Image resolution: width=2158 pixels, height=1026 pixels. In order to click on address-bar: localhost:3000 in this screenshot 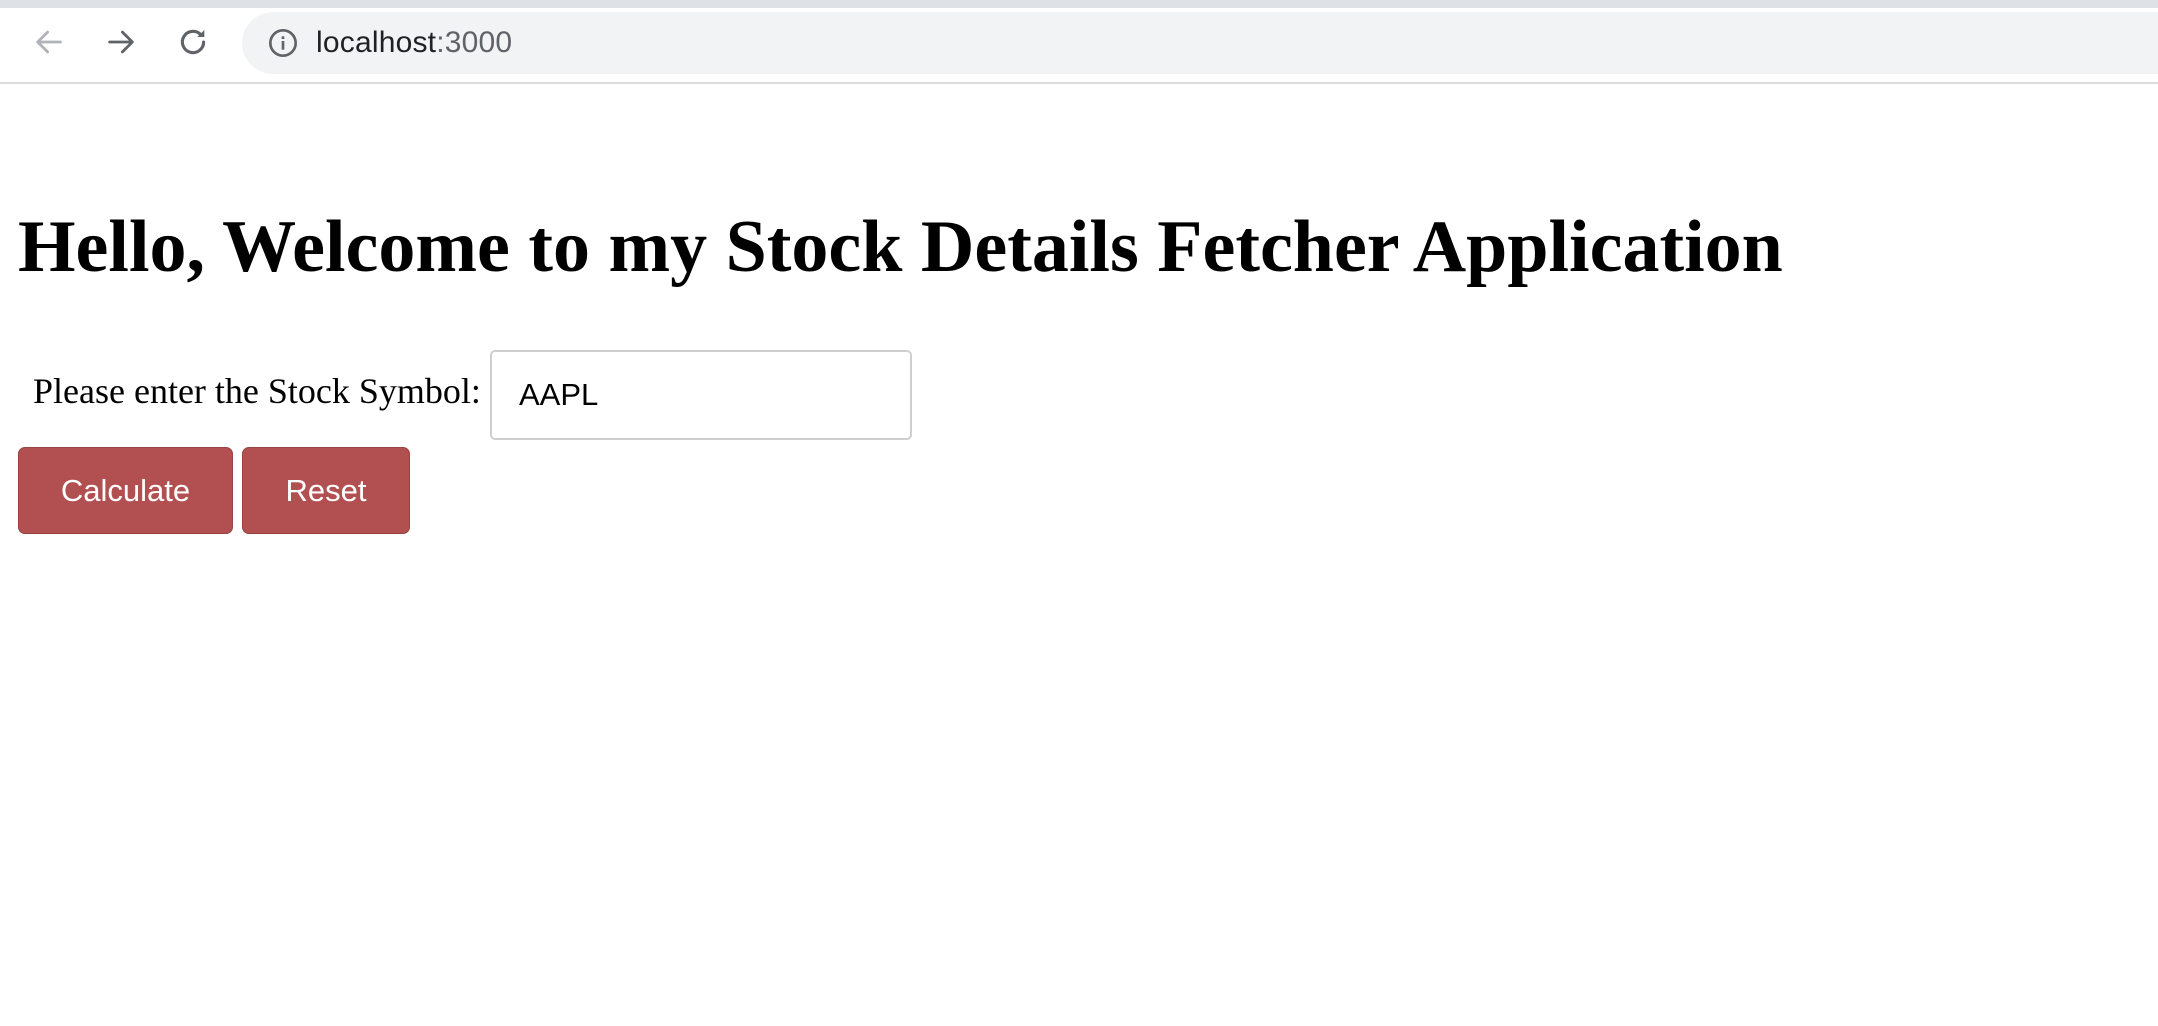, I will do `click(1200, 43)`.